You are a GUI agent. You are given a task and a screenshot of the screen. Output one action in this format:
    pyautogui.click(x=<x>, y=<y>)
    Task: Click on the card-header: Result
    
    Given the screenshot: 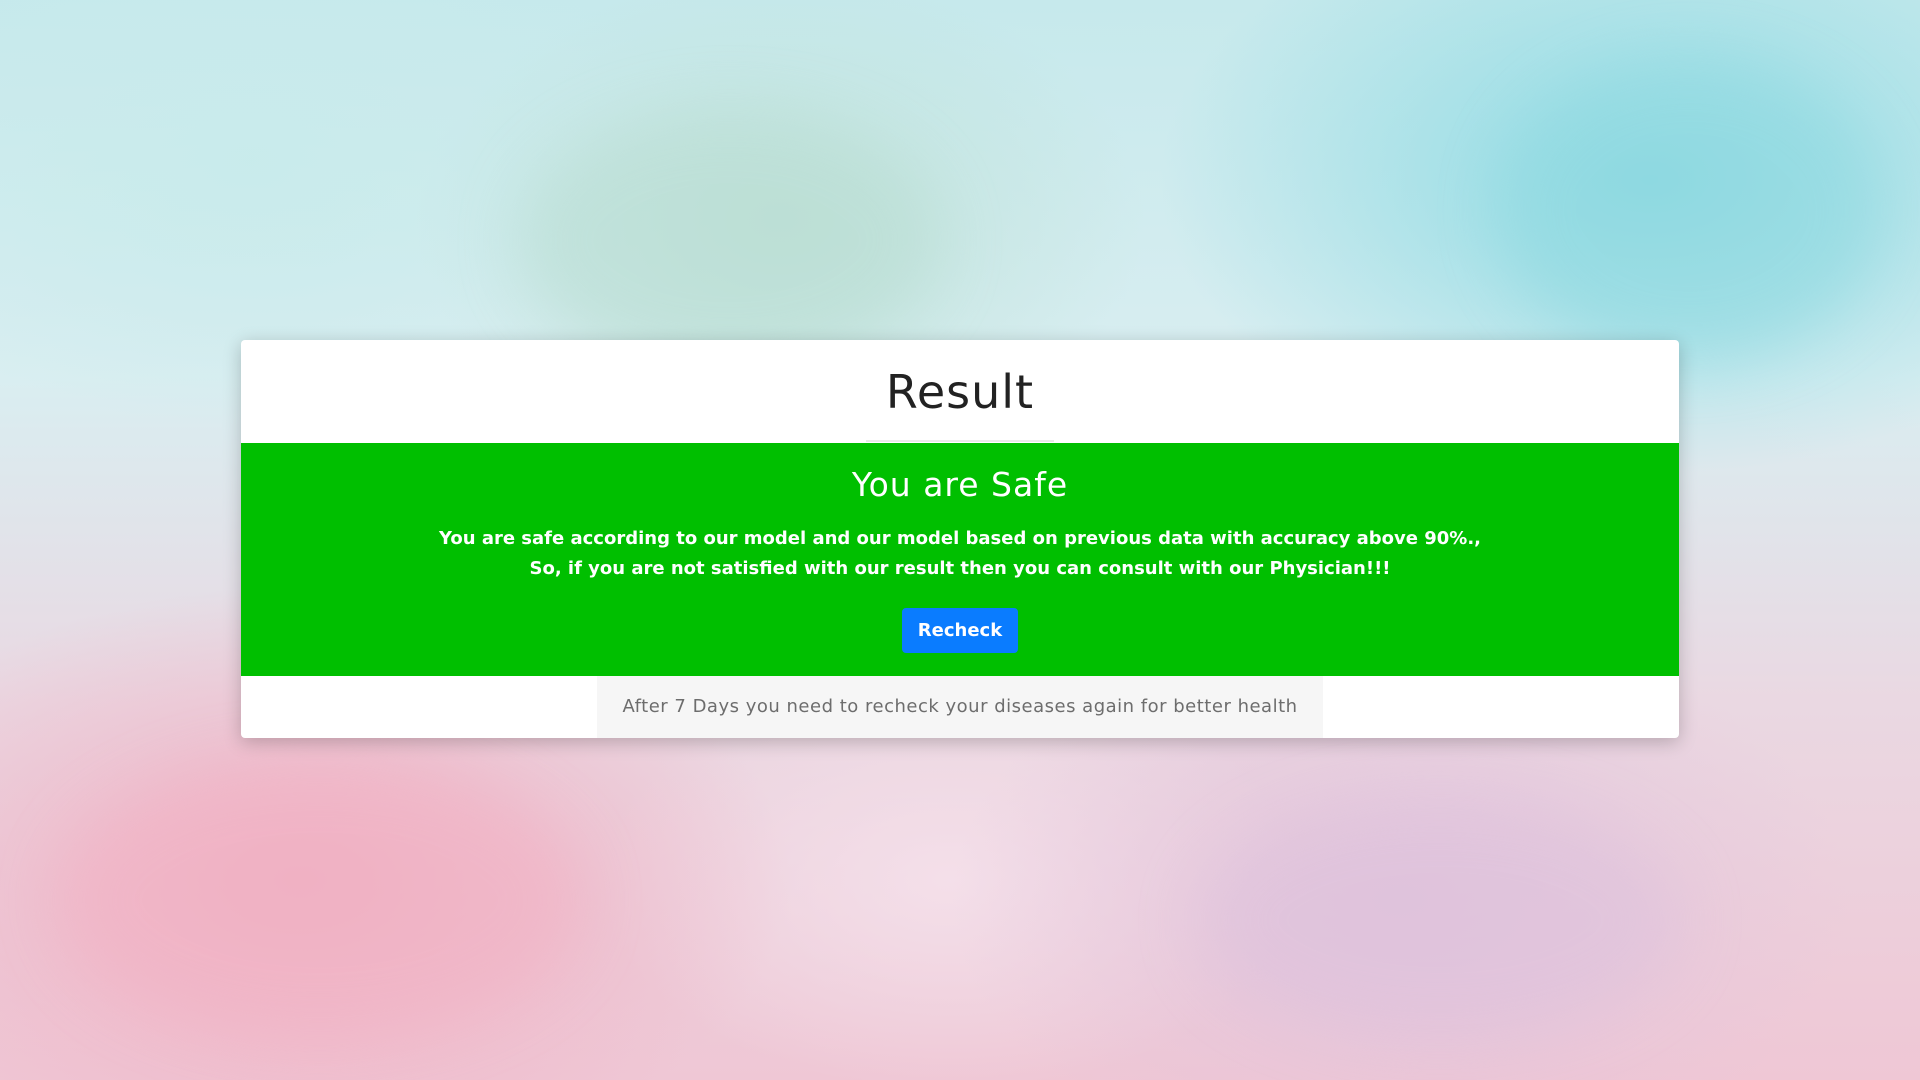 What is the action you would take?
    pyautogui.click(x=960, y=391)
    